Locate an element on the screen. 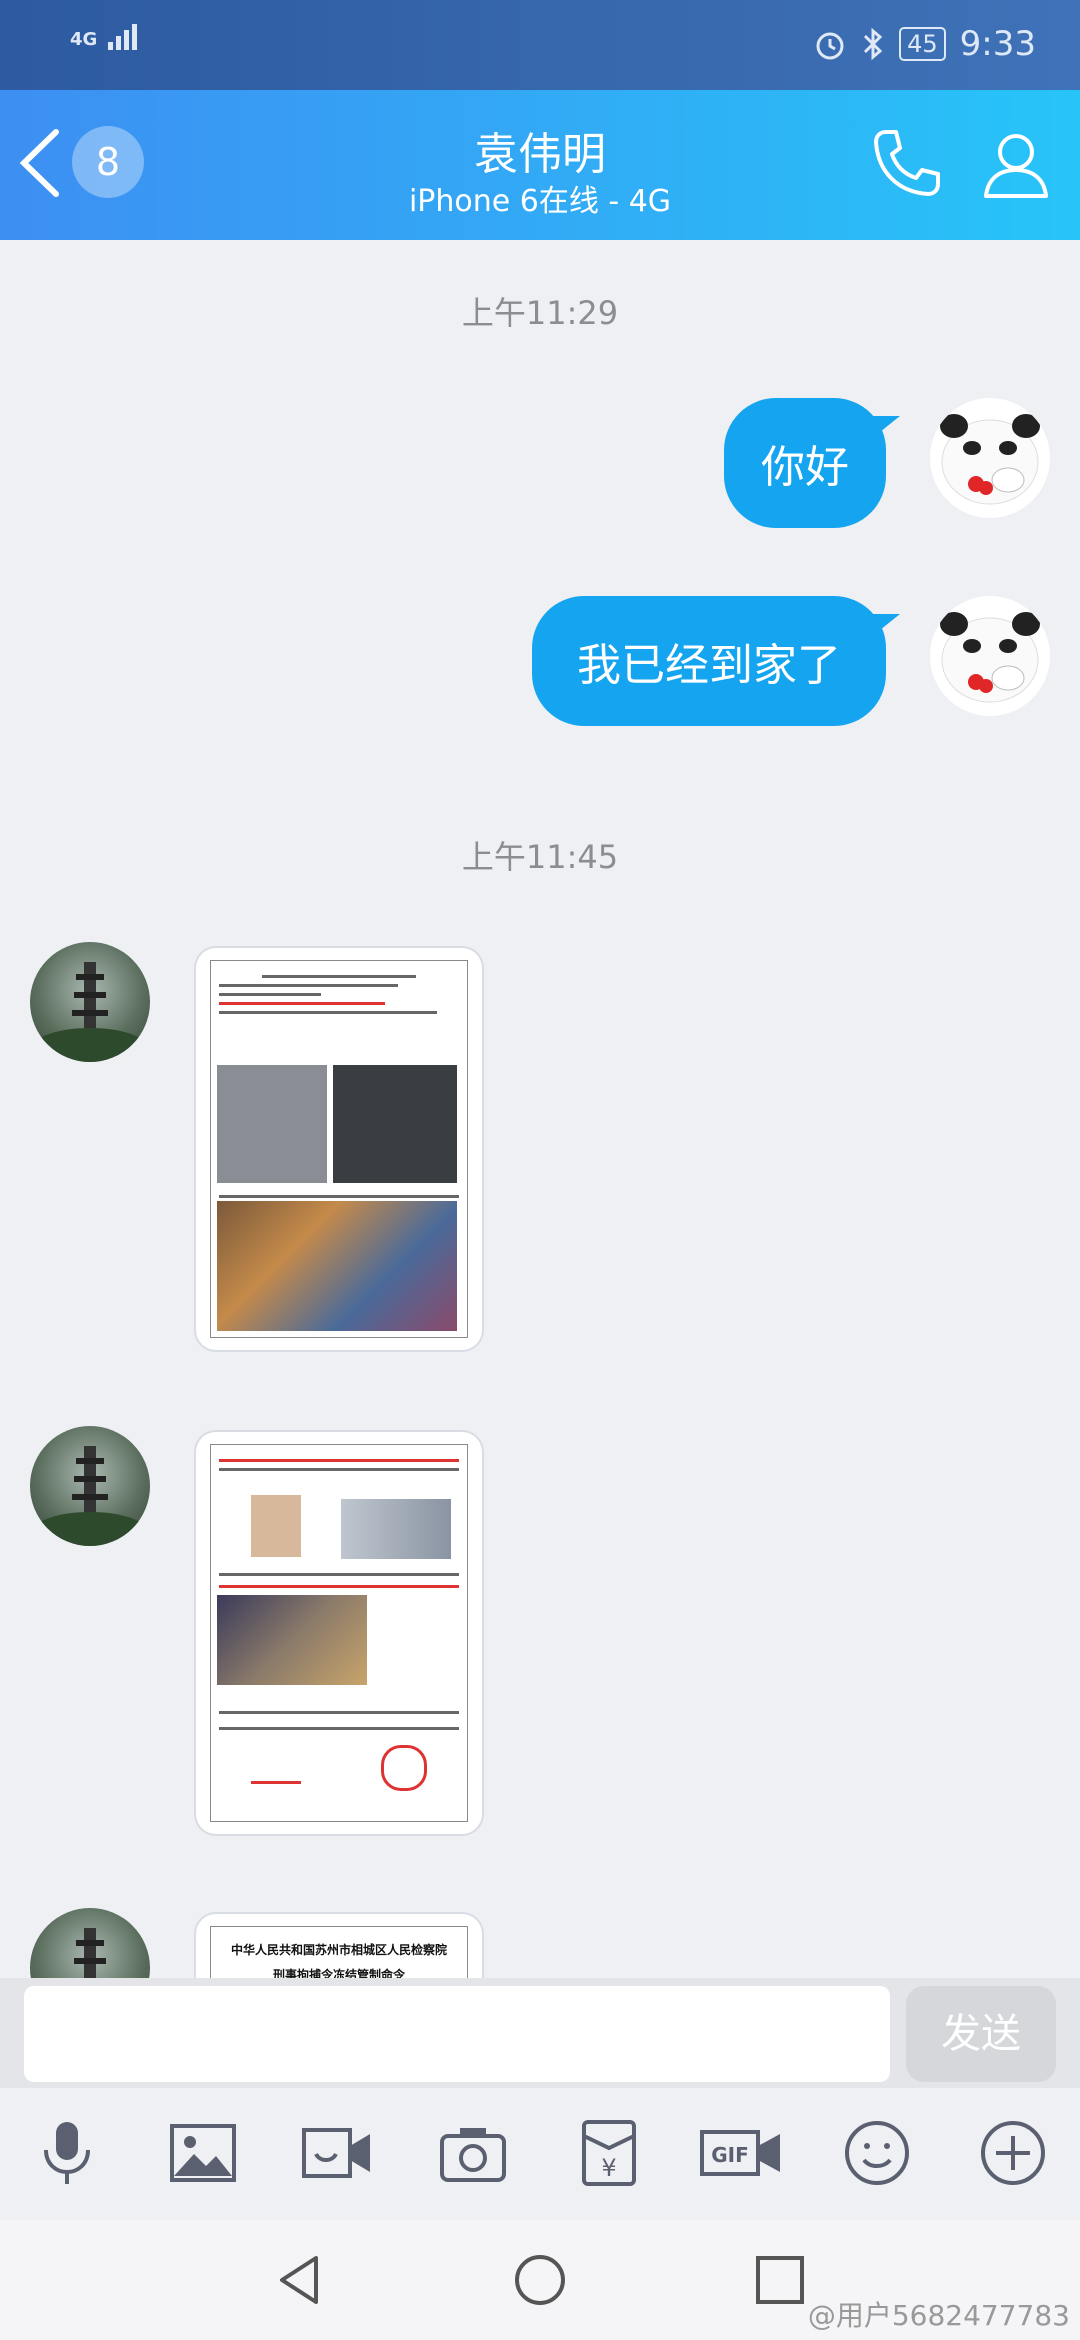  home-nav-button is located at coordinates (540, 2280).